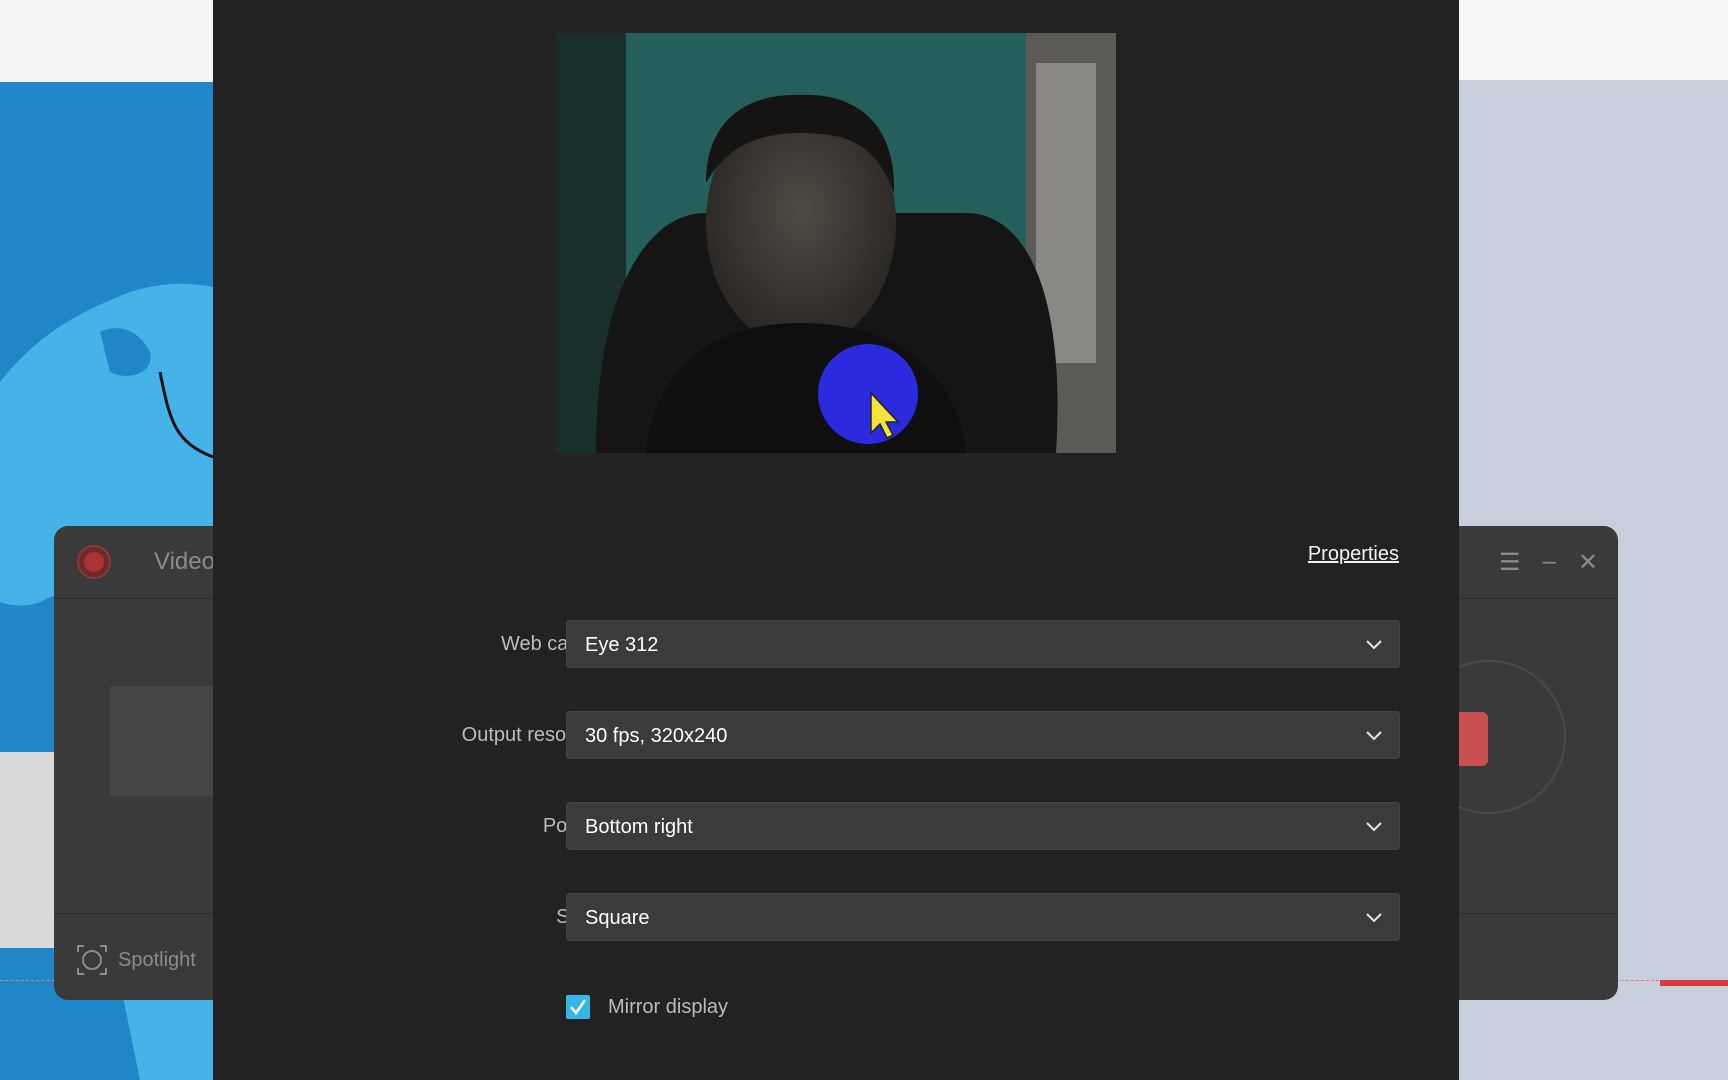  What do you see at coordinates (27, 850) in the screenshot?
I see `background-thumbnail` at bounding box center [27, 850].